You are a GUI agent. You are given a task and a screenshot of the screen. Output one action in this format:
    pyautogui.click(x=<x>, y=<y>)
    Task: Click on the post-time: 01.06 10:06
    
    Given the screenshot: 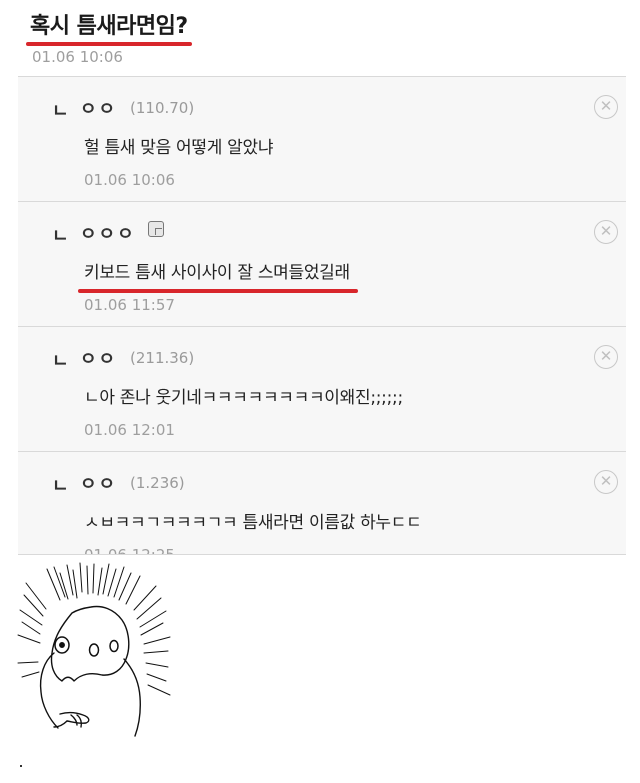 What is the action you would take?
    pyautogui.click(x=77, y=57)
    